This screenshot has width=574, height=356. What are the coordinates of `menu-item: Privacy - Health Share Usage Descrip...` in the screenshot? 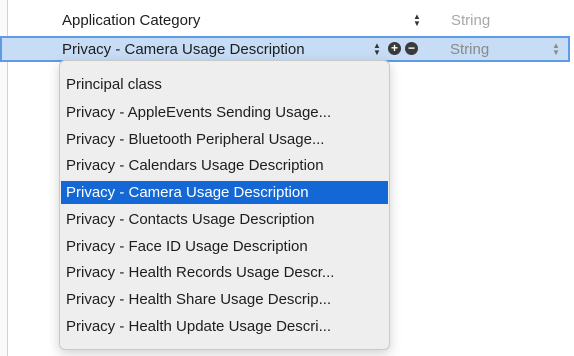 It's located at (224, 299).